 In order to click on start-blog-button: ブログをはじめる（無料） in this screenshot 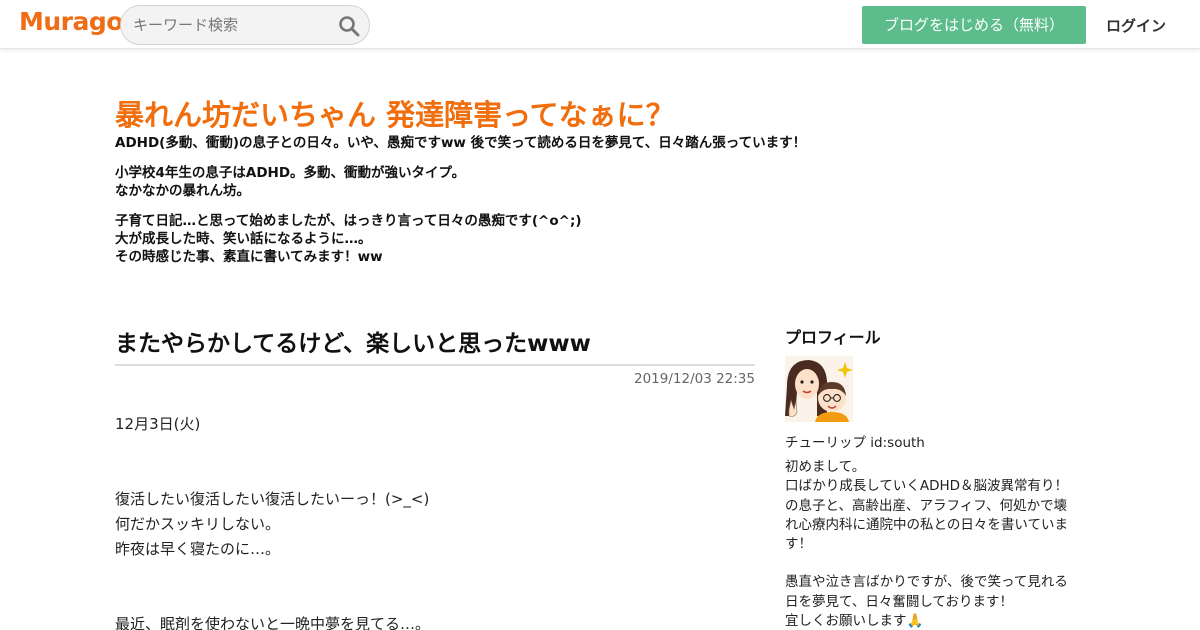, I will do `click(974, 25)`.